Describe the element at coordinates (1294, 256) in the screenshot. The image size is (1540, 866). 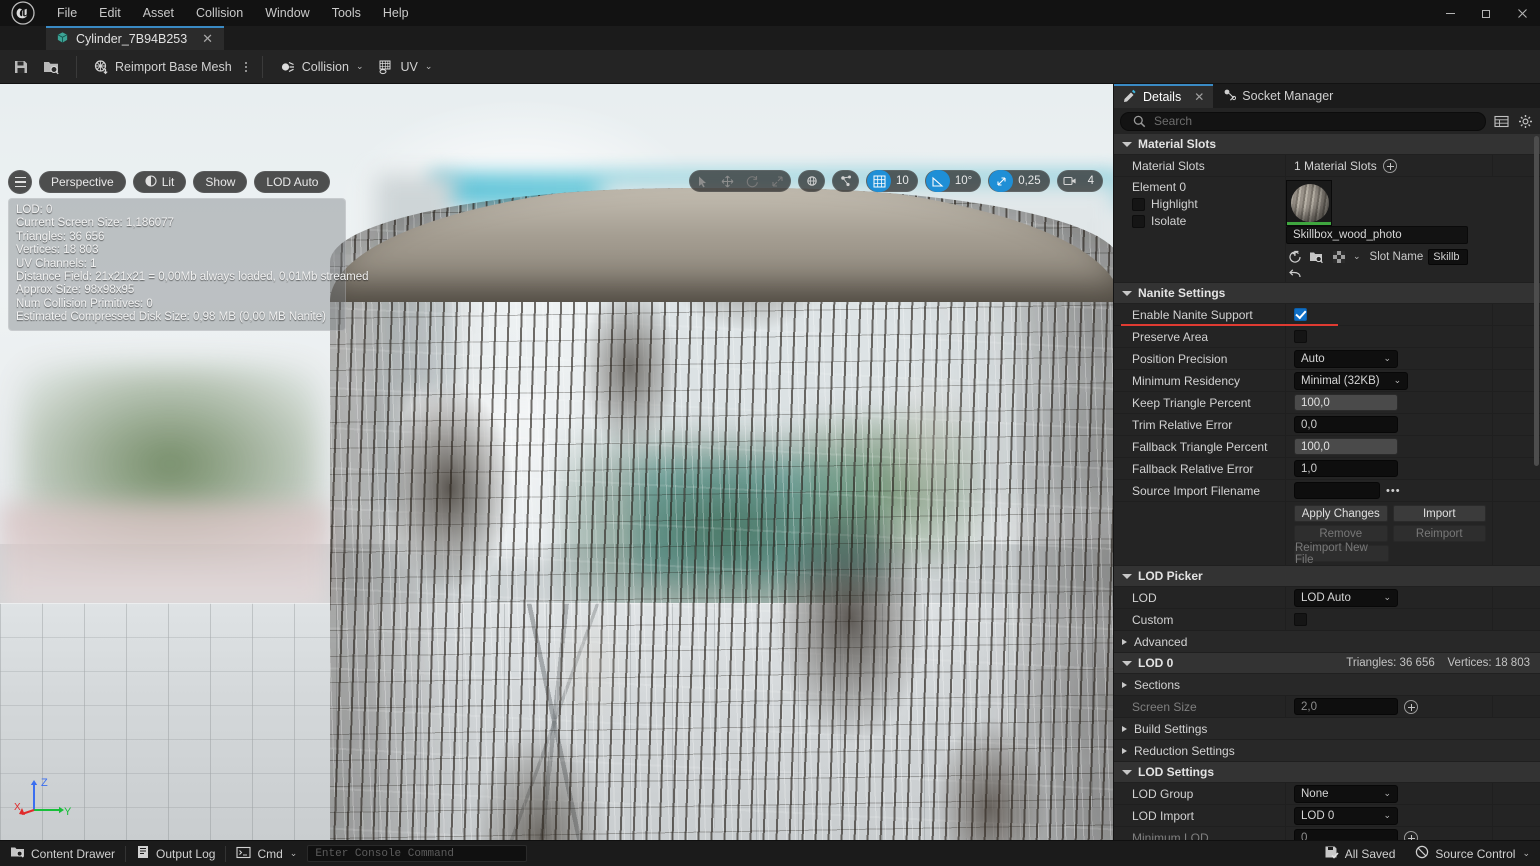
I see `browse-to-asset-icon` at that location.